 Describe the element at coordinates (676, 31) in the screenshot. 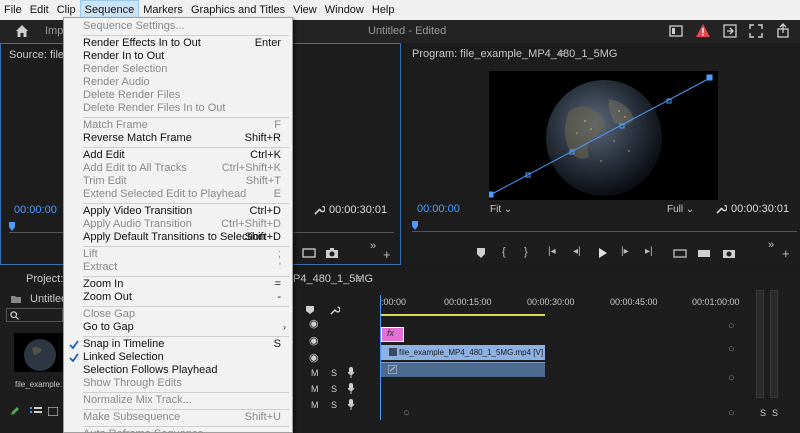

I see `workspaces-icon` at that location.